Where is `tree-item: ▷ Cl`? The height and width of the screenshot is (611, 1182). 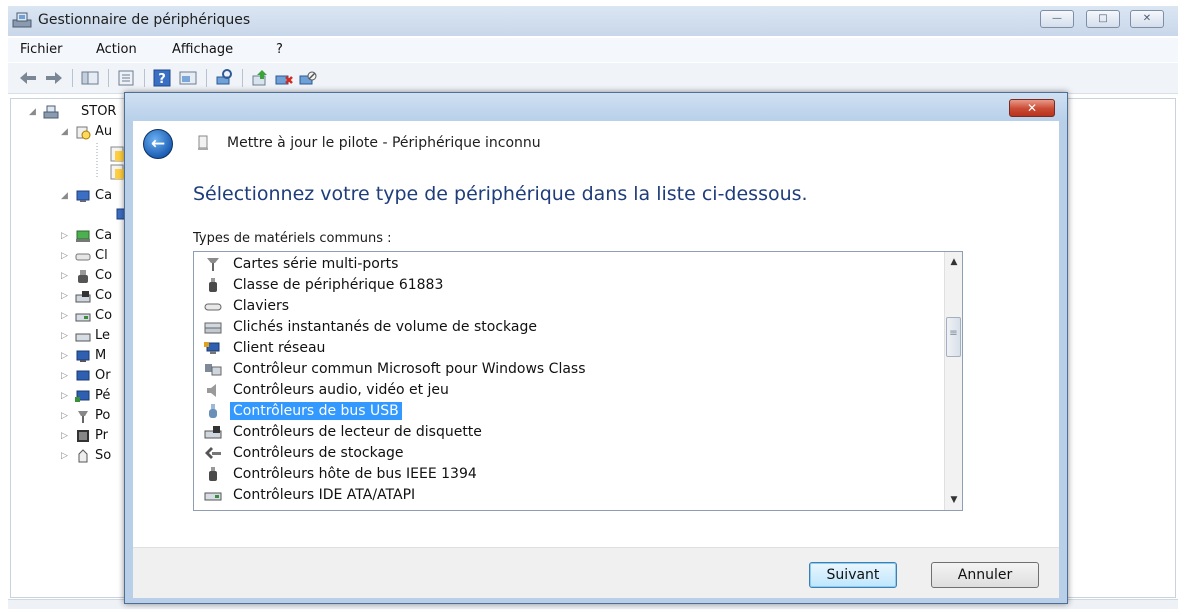 tree-item: ▷ Cl is located at coordinates (76, 257).